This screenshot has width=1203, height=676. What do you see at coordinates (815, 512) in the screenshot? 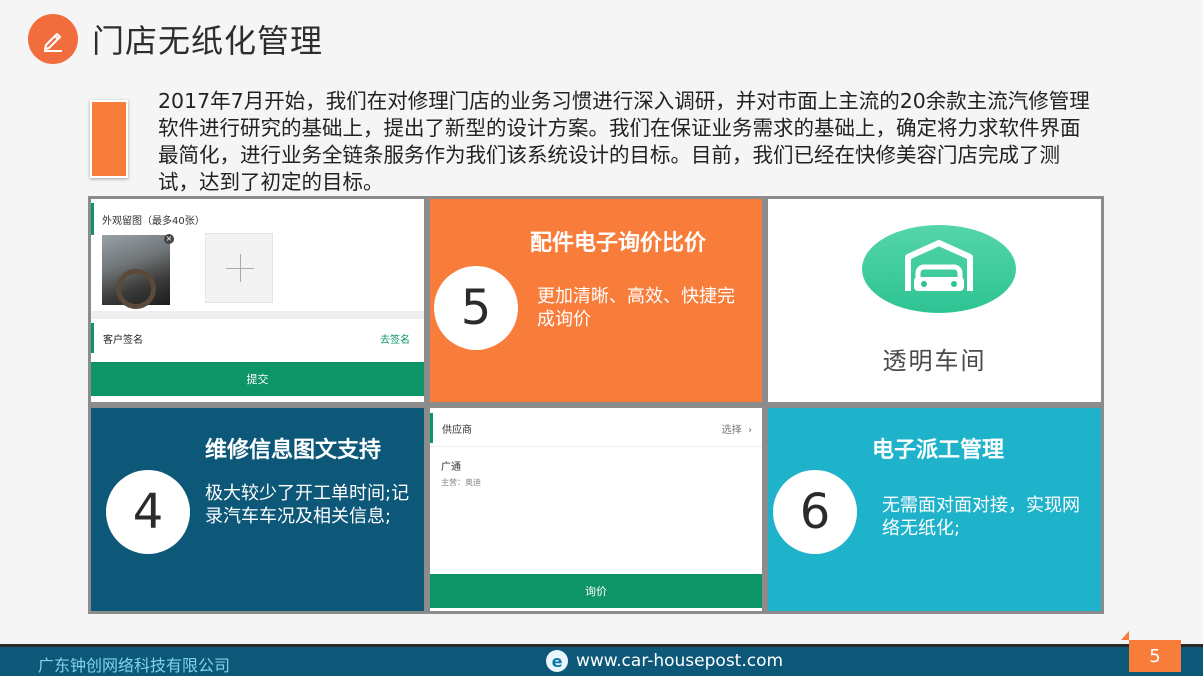
I see `number-badge: 6` at bounding box center [815, 512].